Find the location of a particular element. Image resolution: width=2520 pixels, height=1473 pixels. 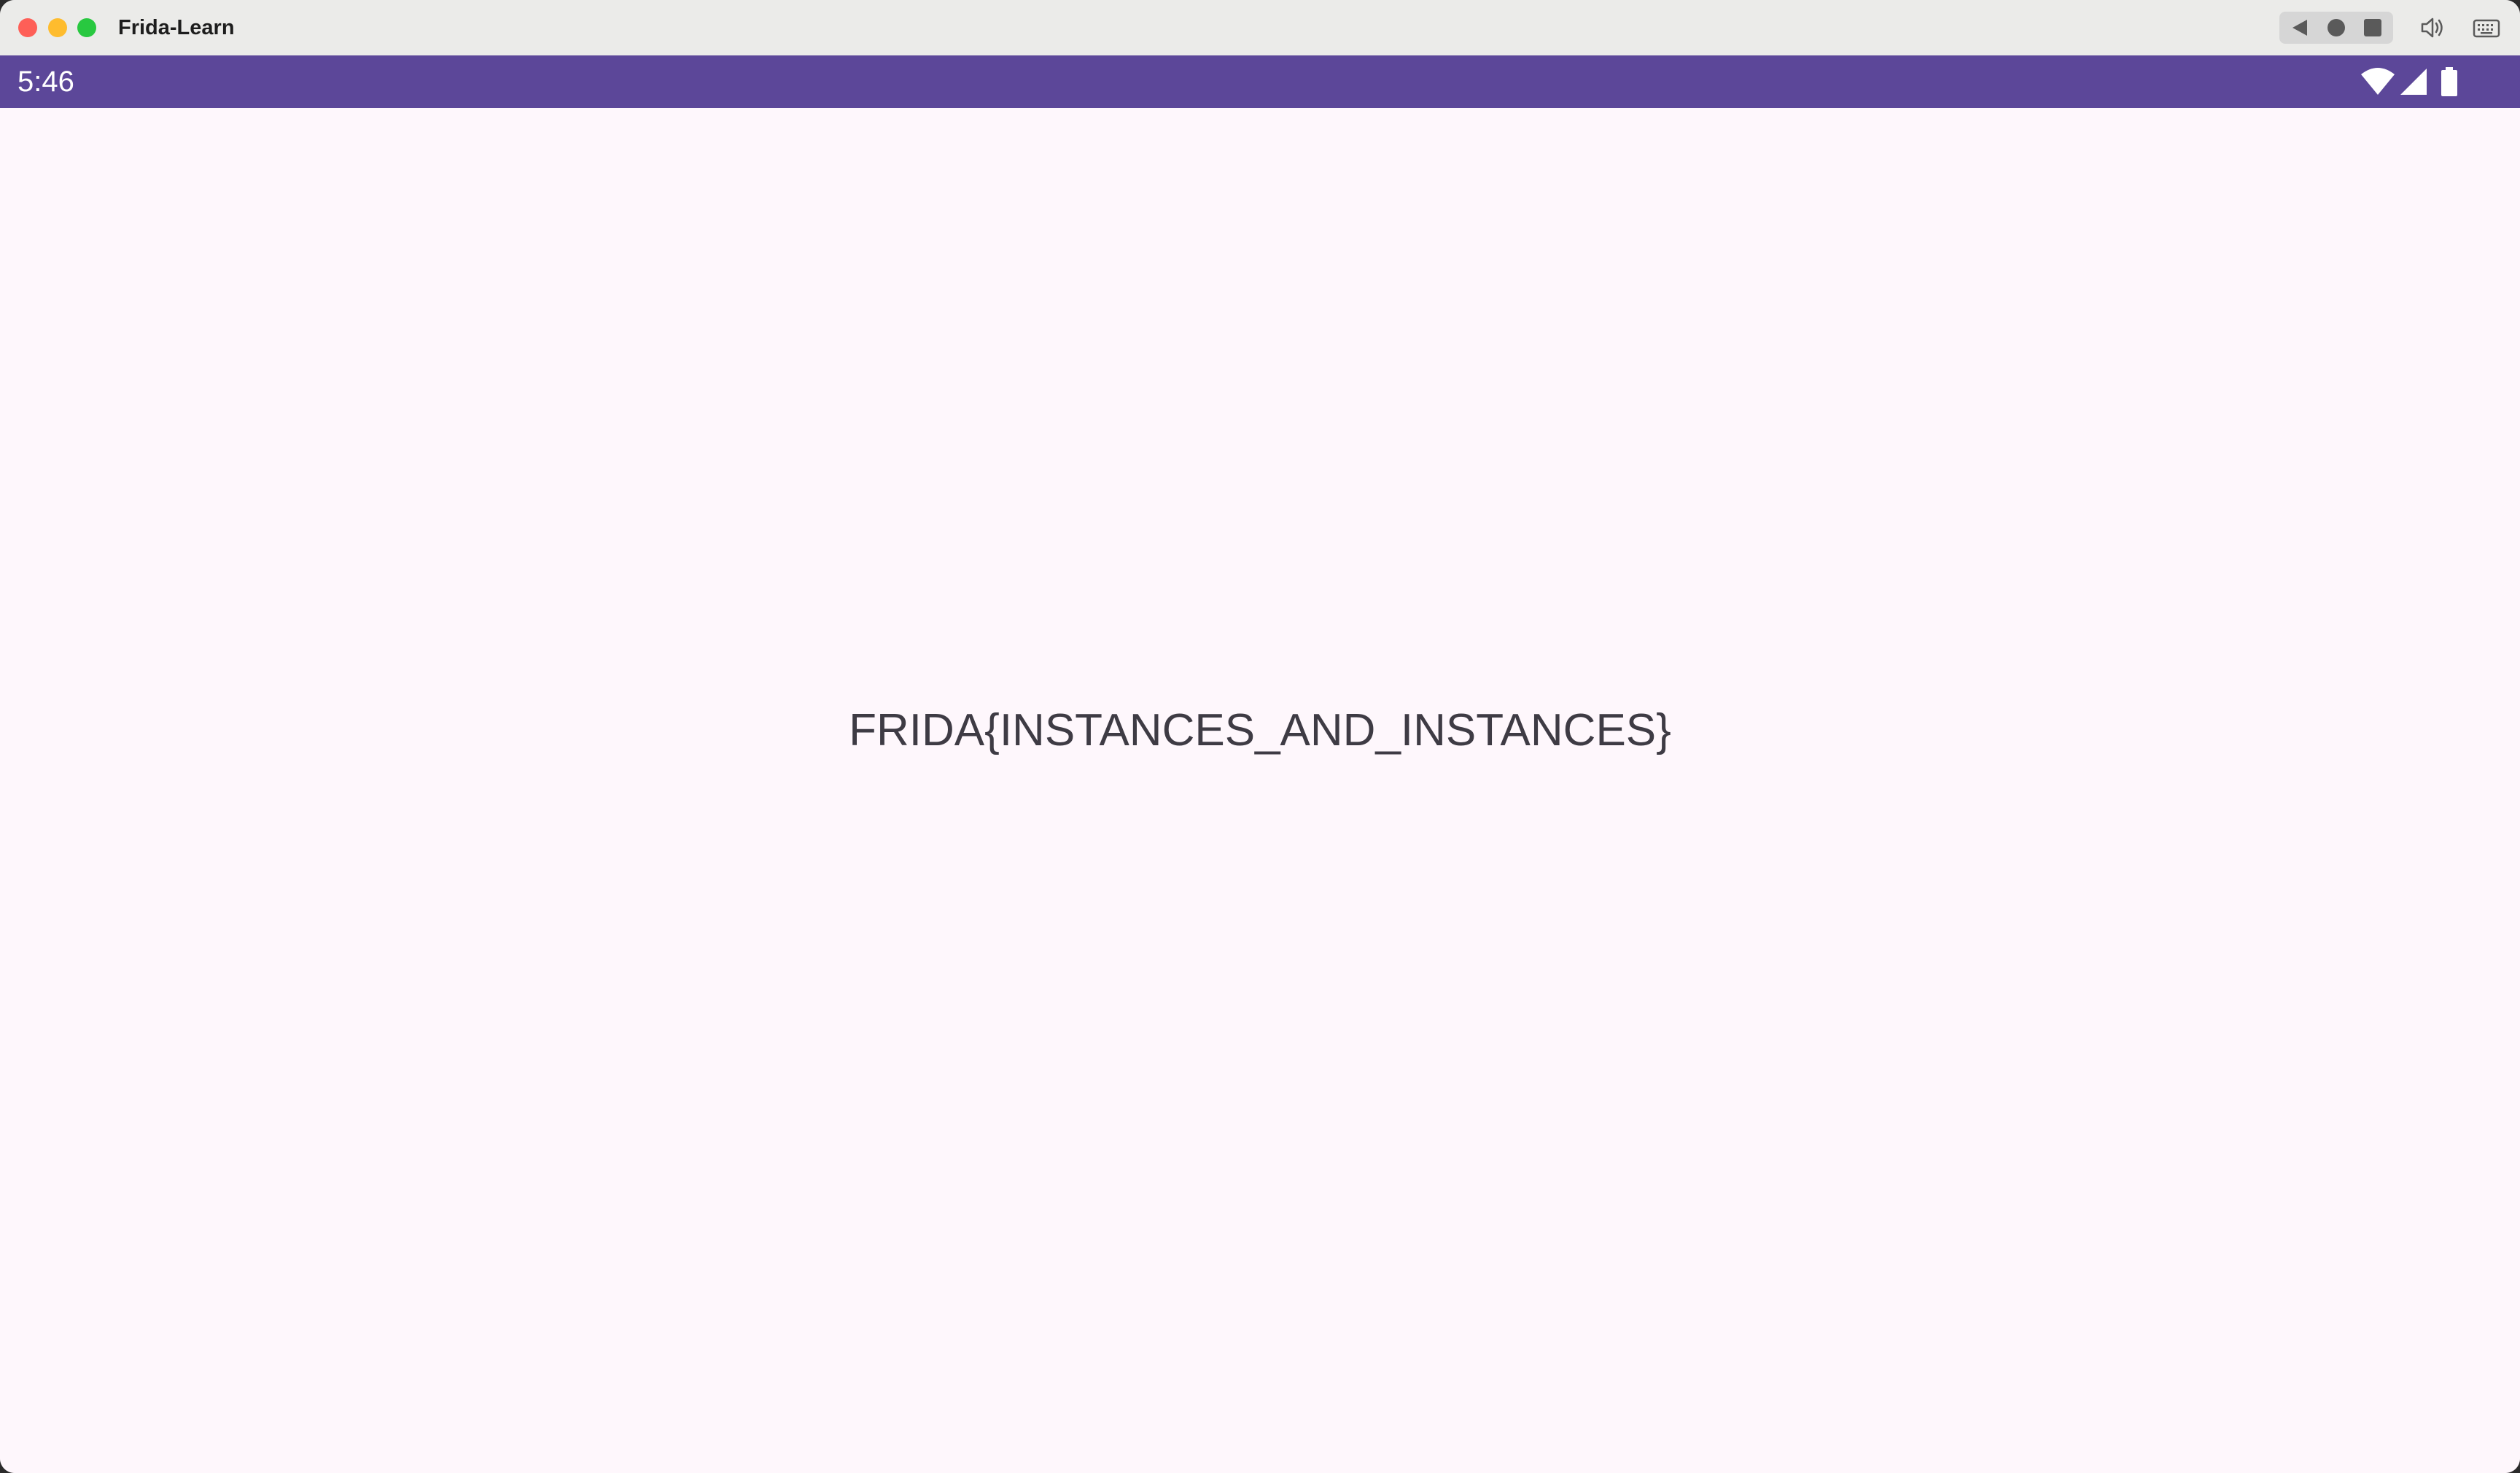

cellular-signal-icon is located at coordinates (2413, 82).